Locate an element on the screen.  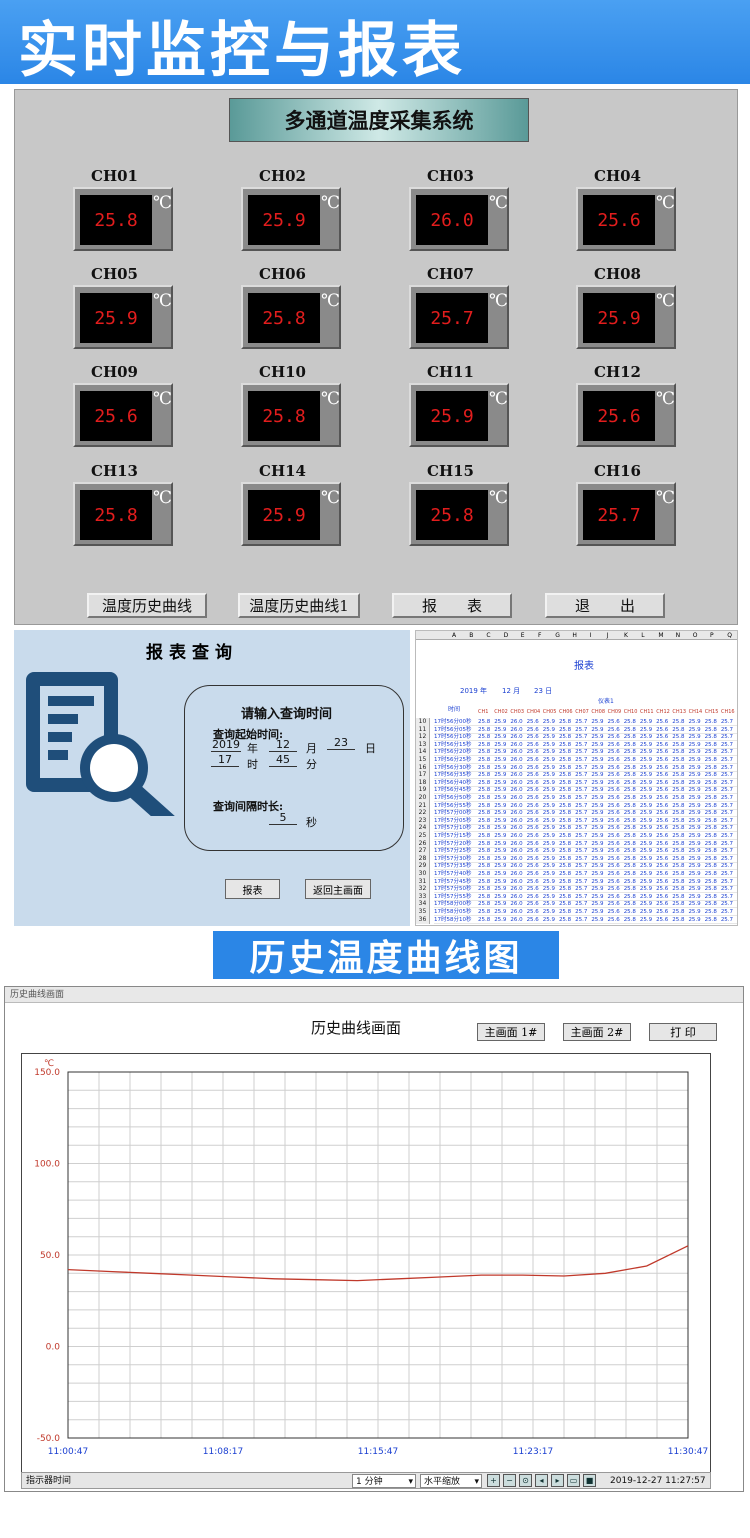
channel-display: 25.9 ℃ is located at coordinates (459, 415).